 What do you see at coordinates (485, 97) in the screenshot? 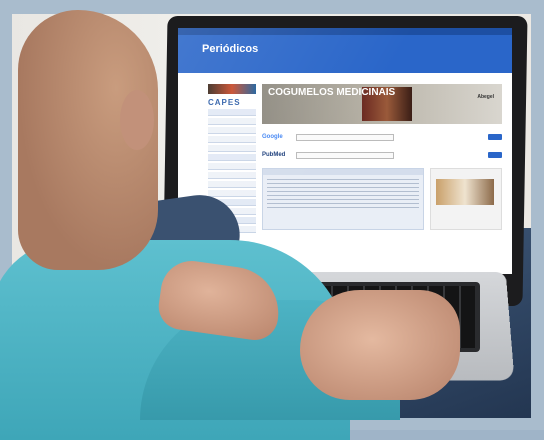
I see `banner-brand: Abegel` at bounding box center [485, 97].